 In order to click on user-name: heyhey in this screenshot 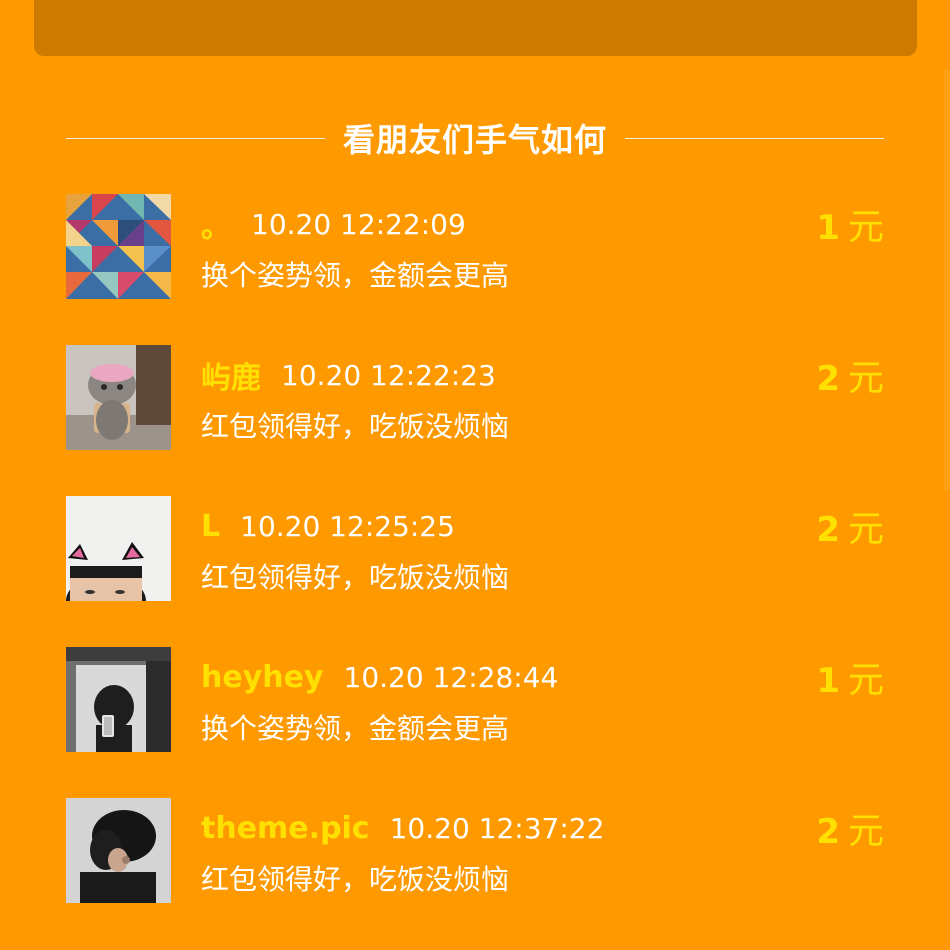, I will do `click(262, 677)`.